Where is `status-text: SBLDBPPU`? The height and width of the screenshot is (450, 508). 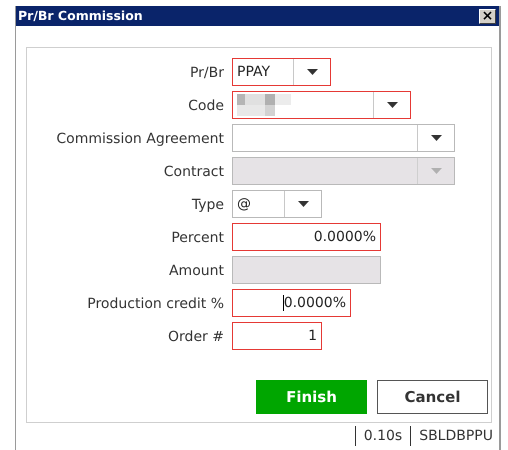
status-text: SBLDBPPU is located at coordinates (456, 436).